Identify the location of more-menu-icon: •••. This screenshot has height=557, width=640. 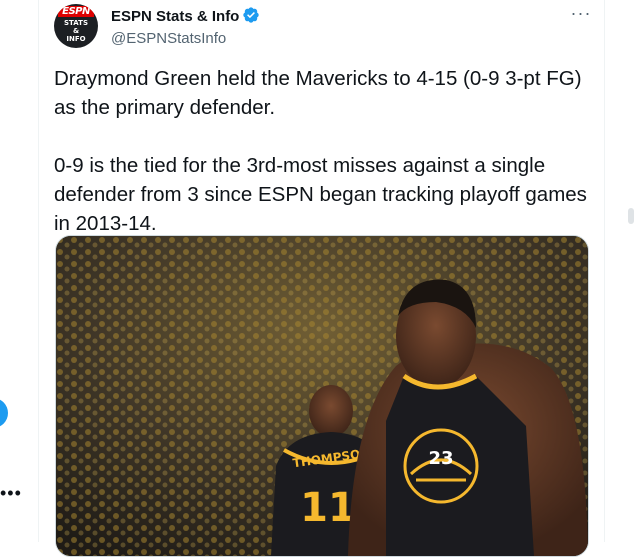
(11, 493).